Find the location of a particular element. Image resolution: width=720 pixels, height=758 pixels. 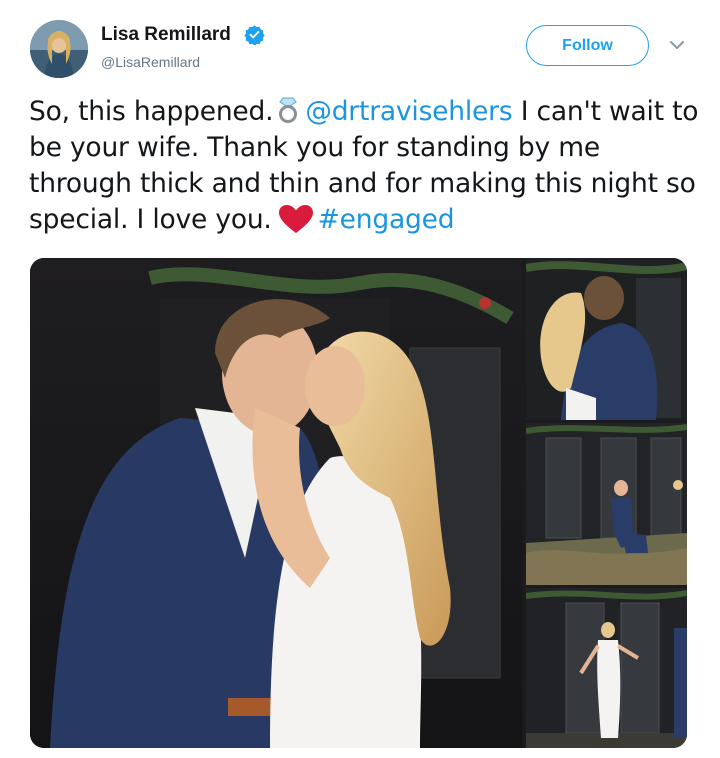

heart-icon is located at coordinates (295, 219).